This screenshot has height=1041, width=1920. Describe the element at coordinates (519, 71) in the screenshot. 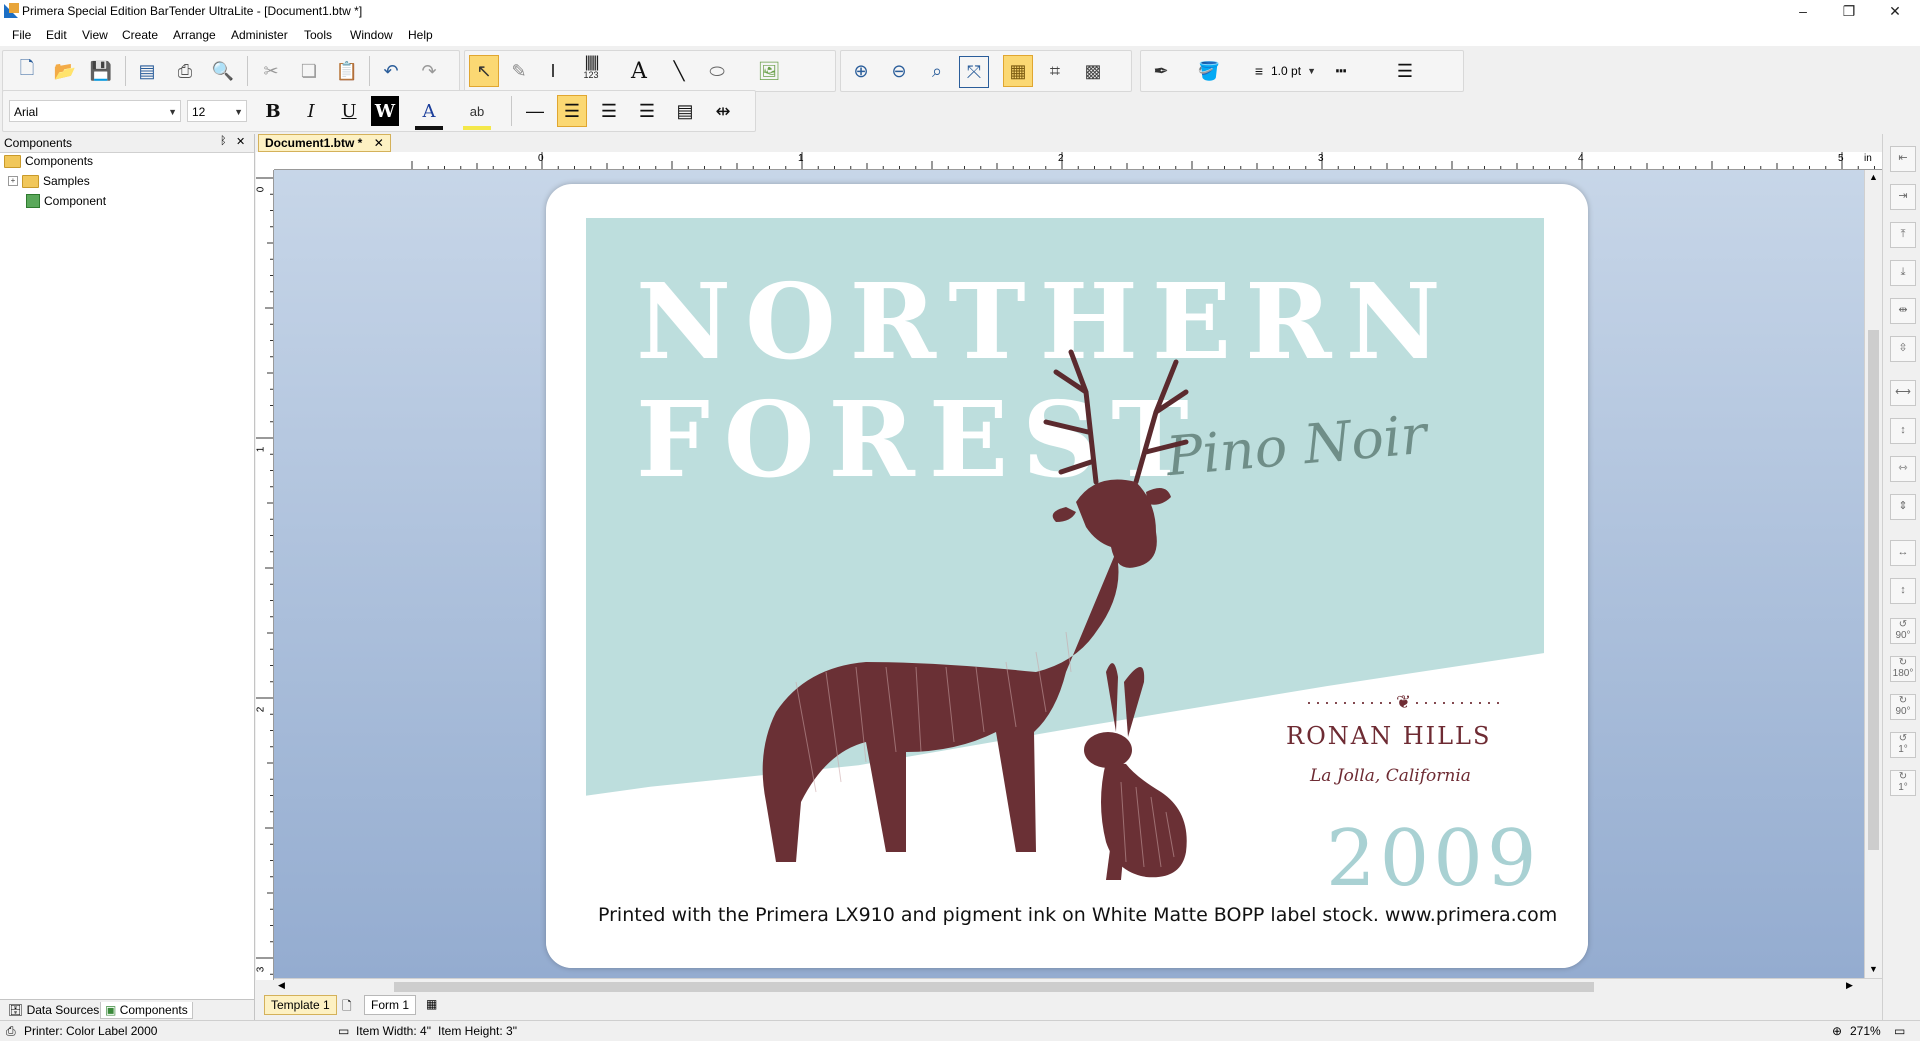

I see `format-painter-icon: ✎` at that location.